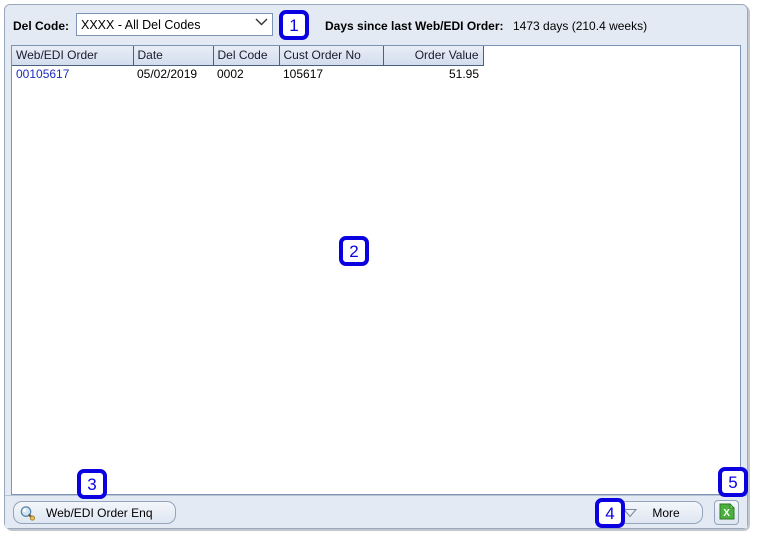 Image resolution: width=758 pixels, height=537 pixels. I want to click on annotation-badge-4: 4, so click(610, 513).